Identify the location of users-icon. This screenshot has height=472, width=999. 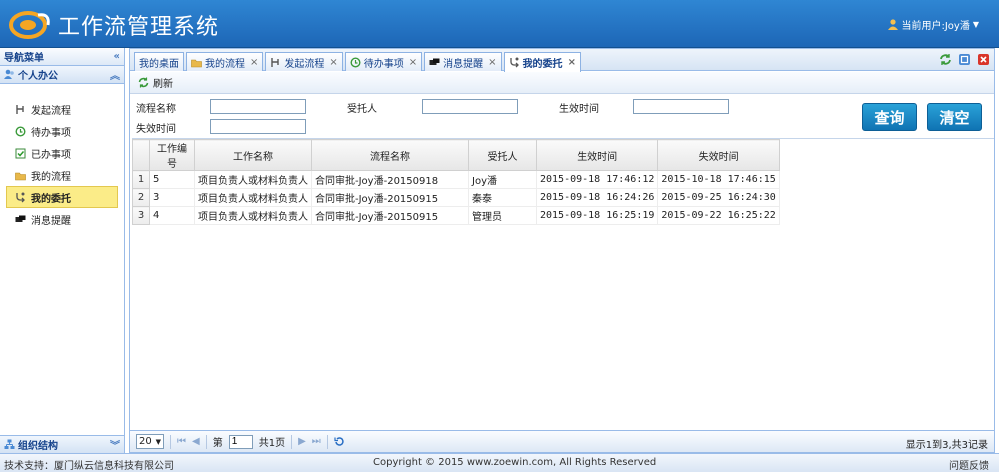
(9, 74).